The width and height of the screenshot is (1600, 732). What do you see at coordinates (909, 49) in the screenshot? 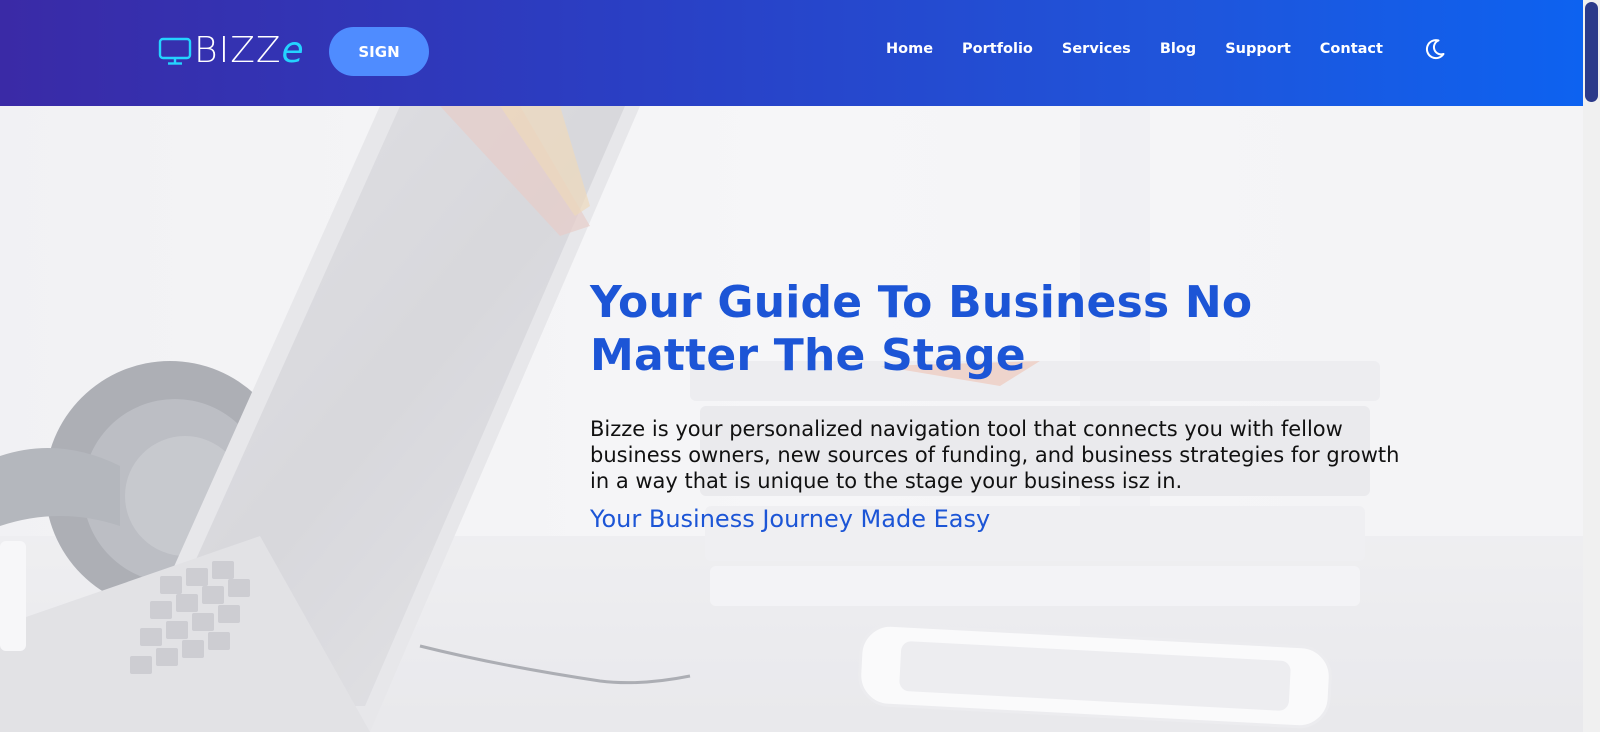
I see `nav-home: Home` at bounding box center [909, 49].